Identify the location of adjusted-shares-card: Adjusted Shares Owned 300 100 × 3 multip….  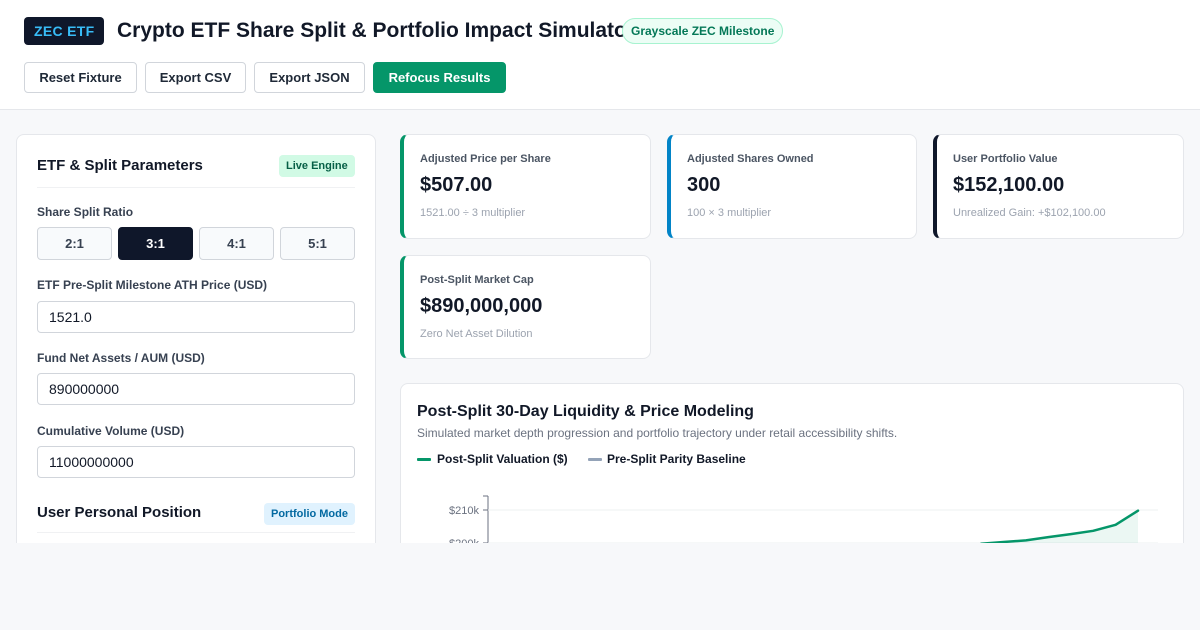
(792, 186).